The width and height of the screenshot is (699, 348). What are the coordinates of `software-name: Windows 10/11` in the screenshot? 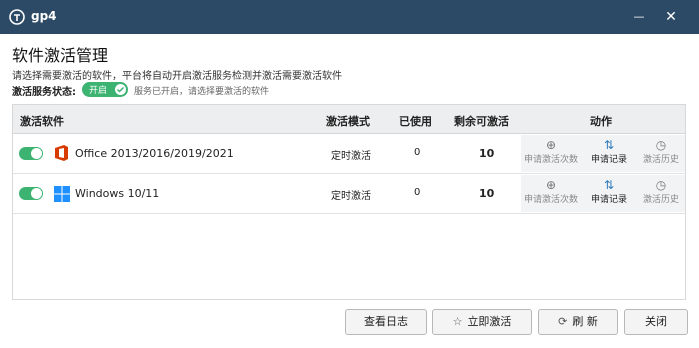 It's located at (117, 193).